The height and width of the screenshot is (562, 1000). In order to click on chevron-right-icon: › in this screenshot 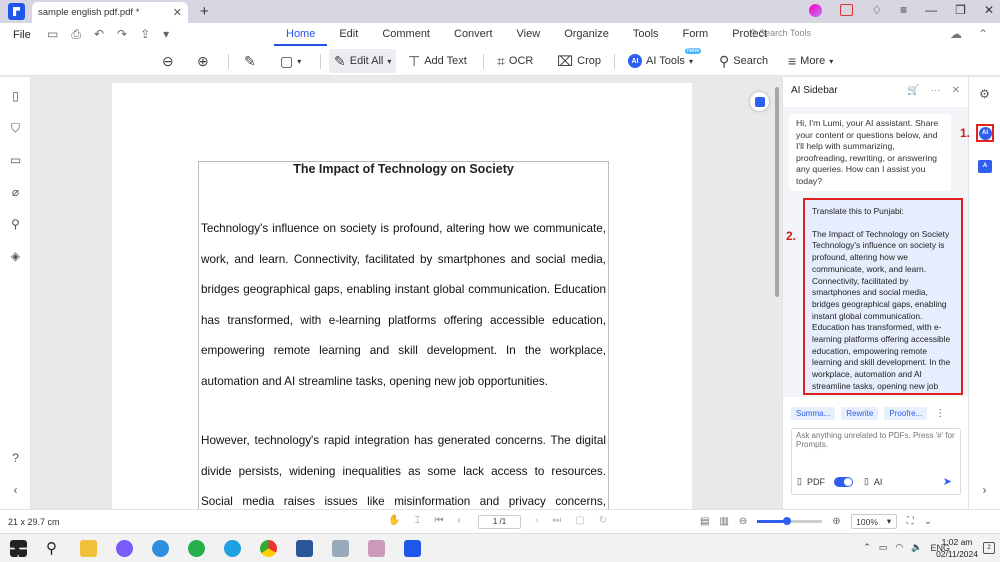, I will do `click(984, 490)`.